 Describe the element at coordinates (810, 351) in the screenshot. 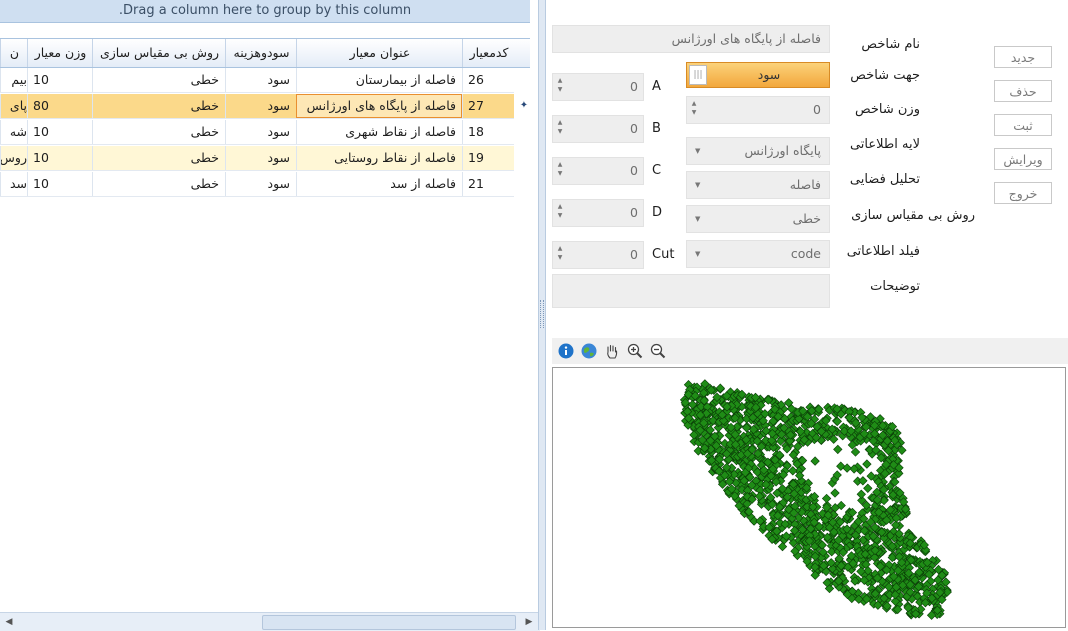

I see `map-toolbar` at that location.